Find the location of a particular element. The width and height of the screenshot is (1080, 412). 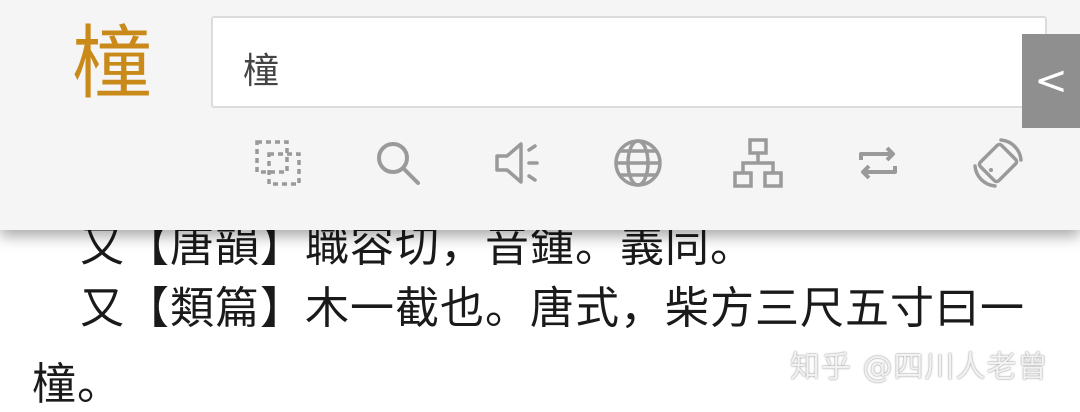

sitemap-icon is located at coordinates (758, 163).